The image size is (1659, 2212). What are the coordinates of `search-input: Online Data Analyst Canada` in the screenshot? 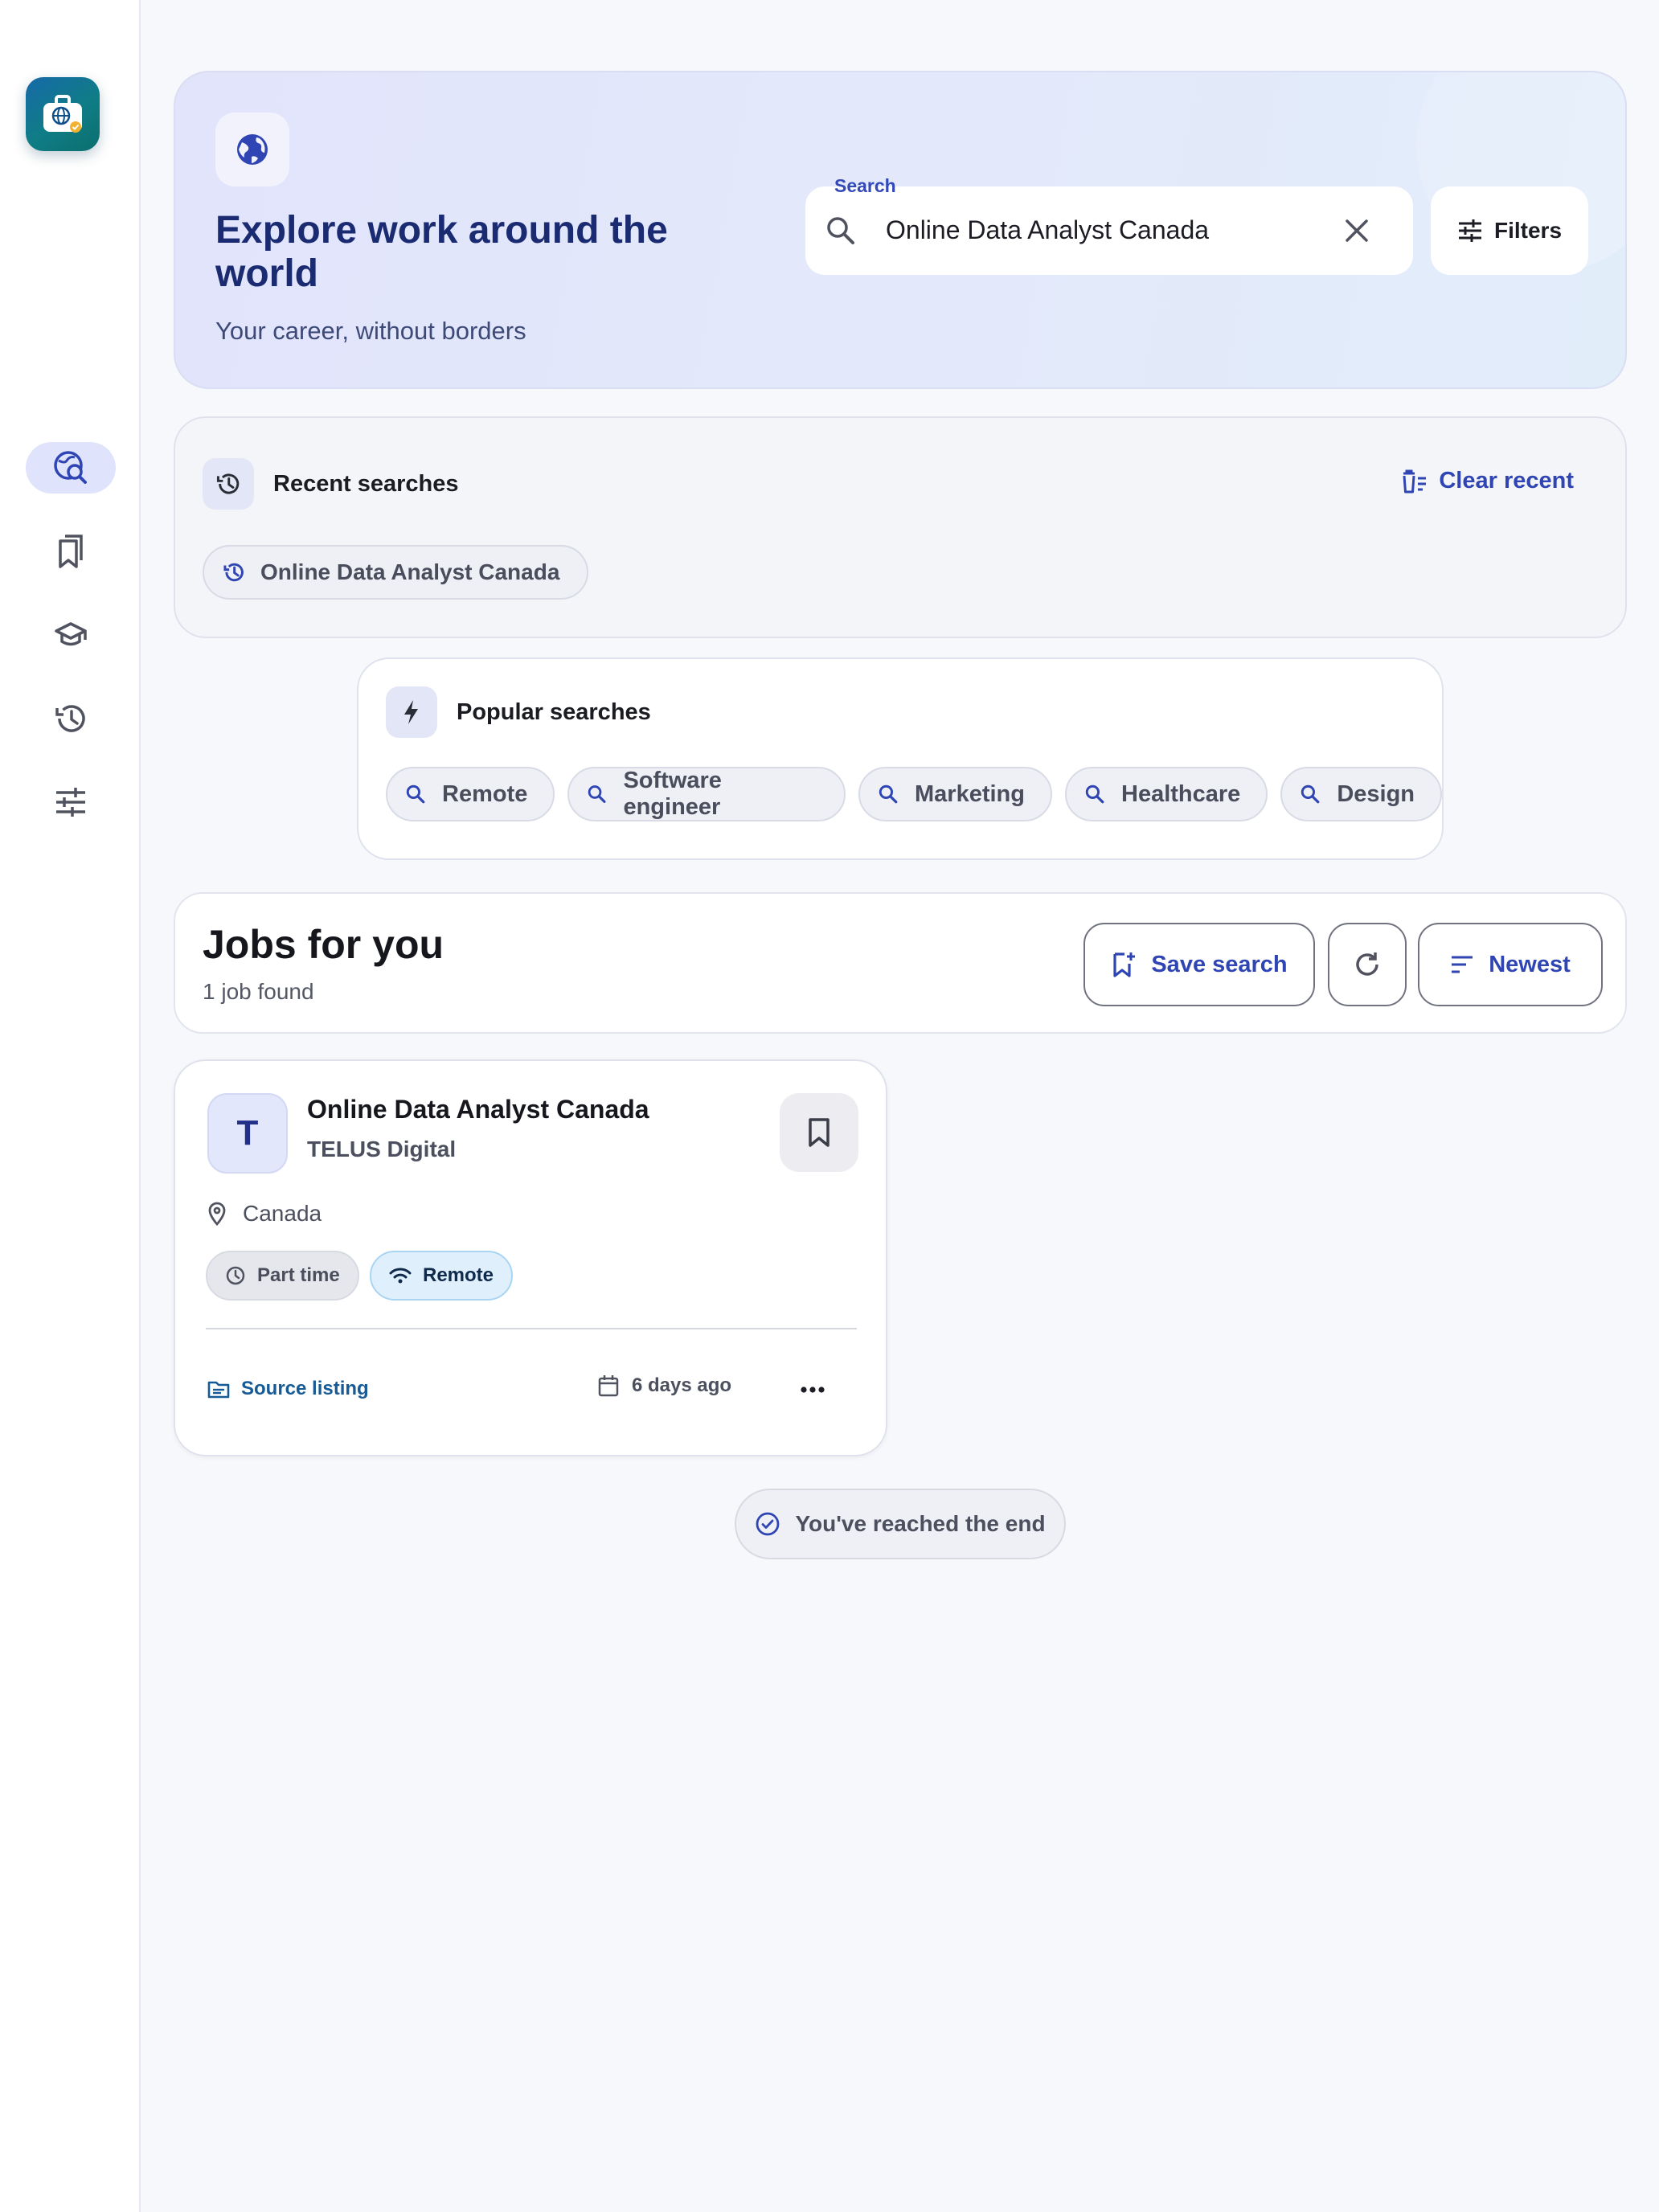 It's located at (1047, 230).